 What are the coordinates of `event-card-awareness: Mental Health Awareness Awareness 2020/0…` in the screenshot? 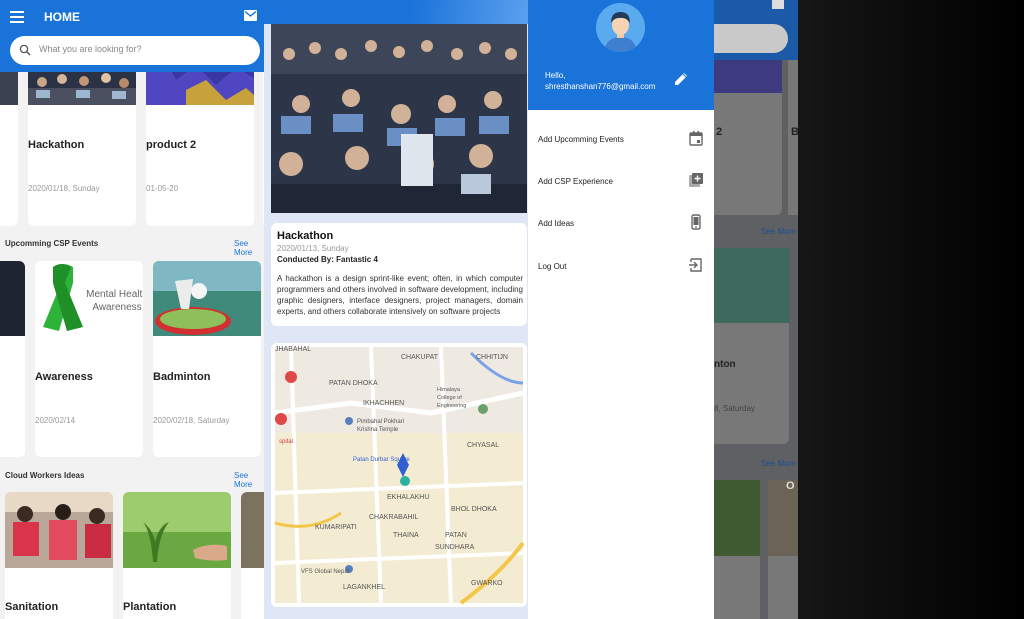 It's located at (89, 359).